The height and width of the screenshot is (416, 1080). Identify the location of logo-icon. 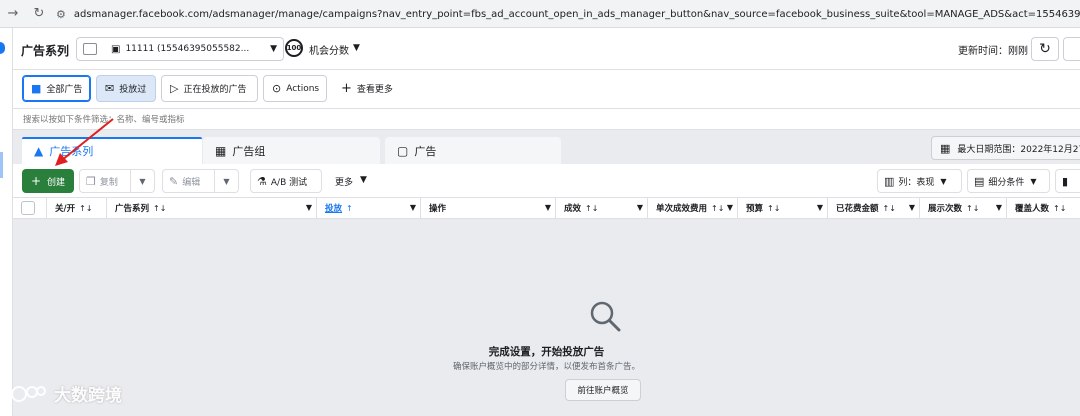
(2, 48).